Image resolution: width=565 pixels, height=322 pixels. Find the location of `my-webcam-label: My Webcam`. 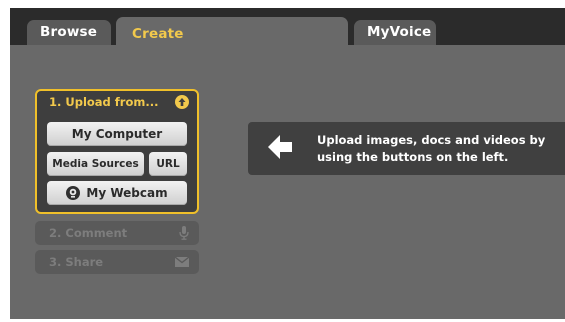

my-webcam-label: My Webcam is located at coordinates (127, 193).